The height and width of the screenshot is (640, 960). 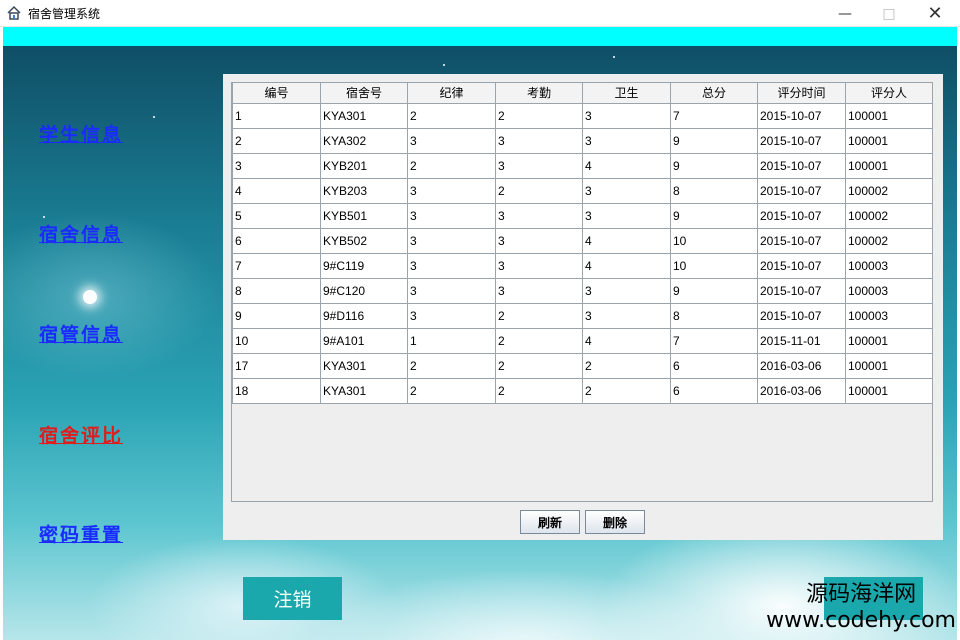 I want to click on table-cell: 9#A101, so click(x=364, y=340).